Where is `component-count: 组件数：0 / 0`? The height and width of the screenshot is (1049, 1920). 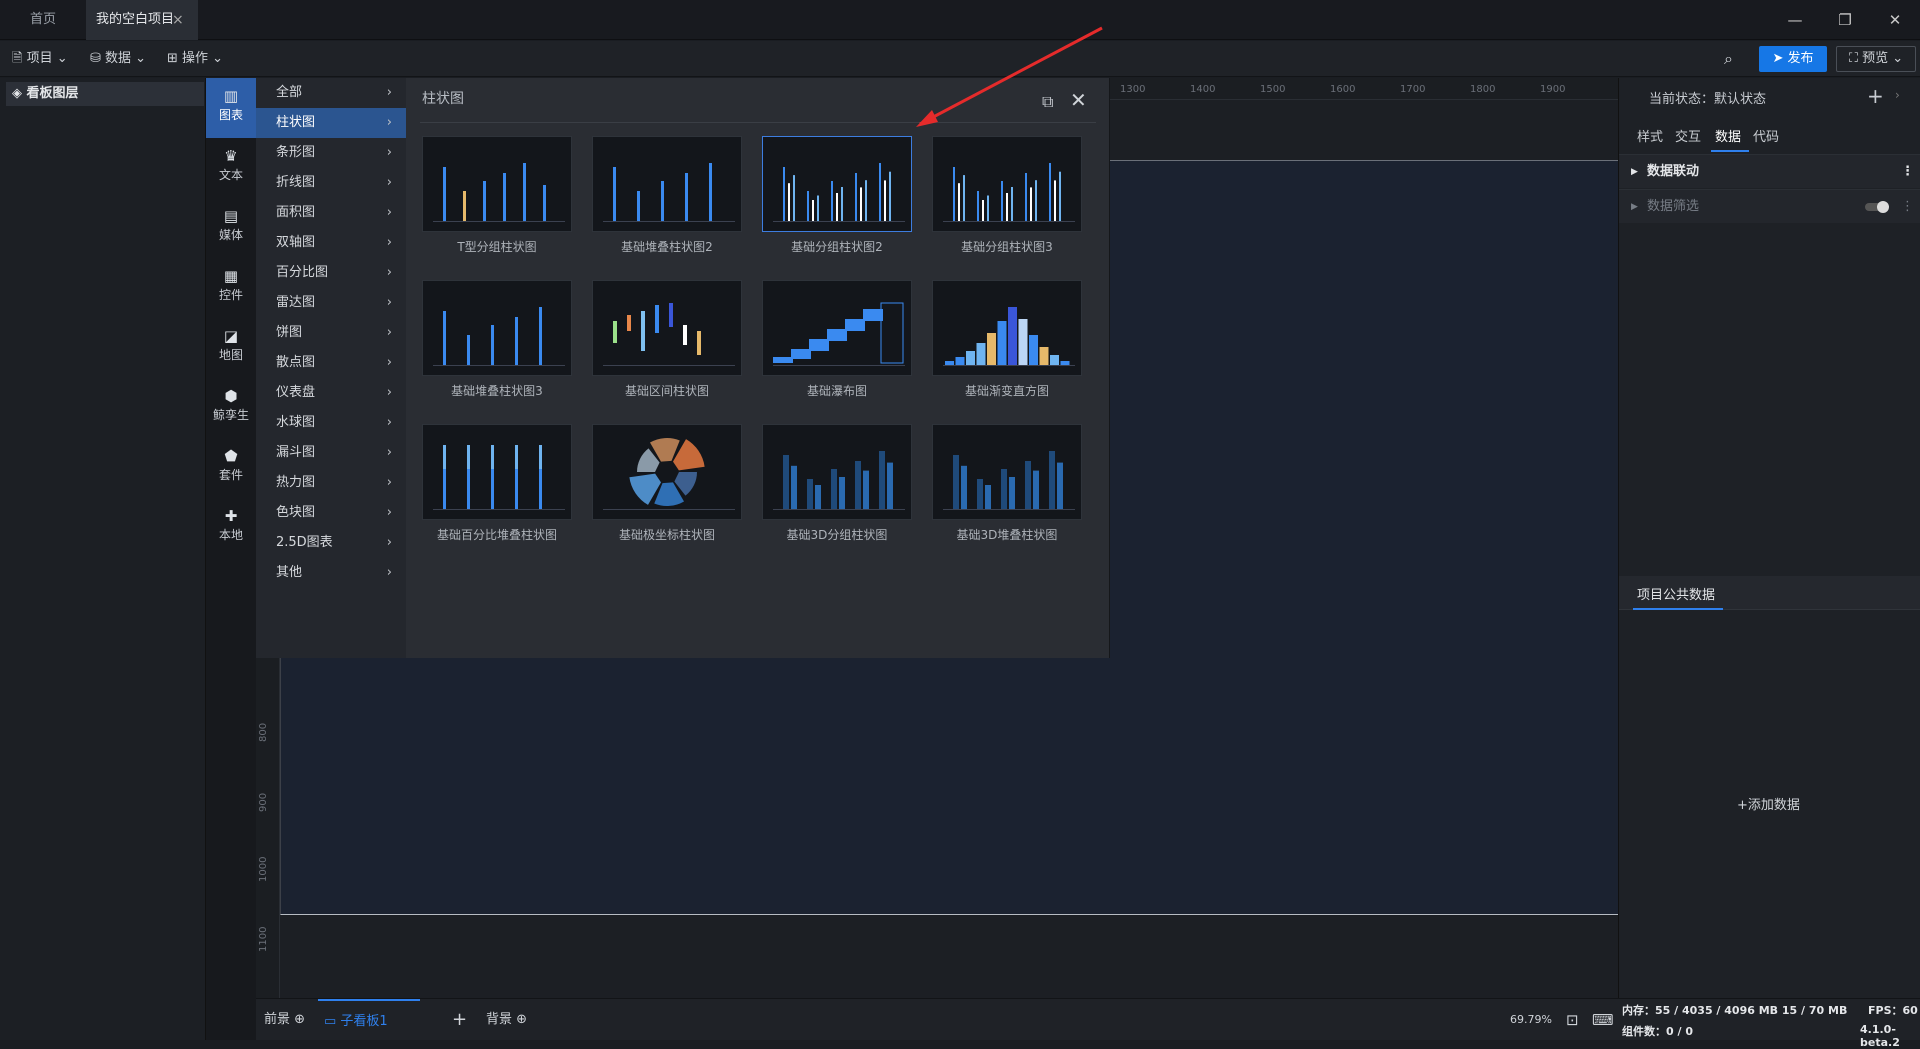 component-count: 组件数：0 / 0 is located at coordinates (1657, 1031).